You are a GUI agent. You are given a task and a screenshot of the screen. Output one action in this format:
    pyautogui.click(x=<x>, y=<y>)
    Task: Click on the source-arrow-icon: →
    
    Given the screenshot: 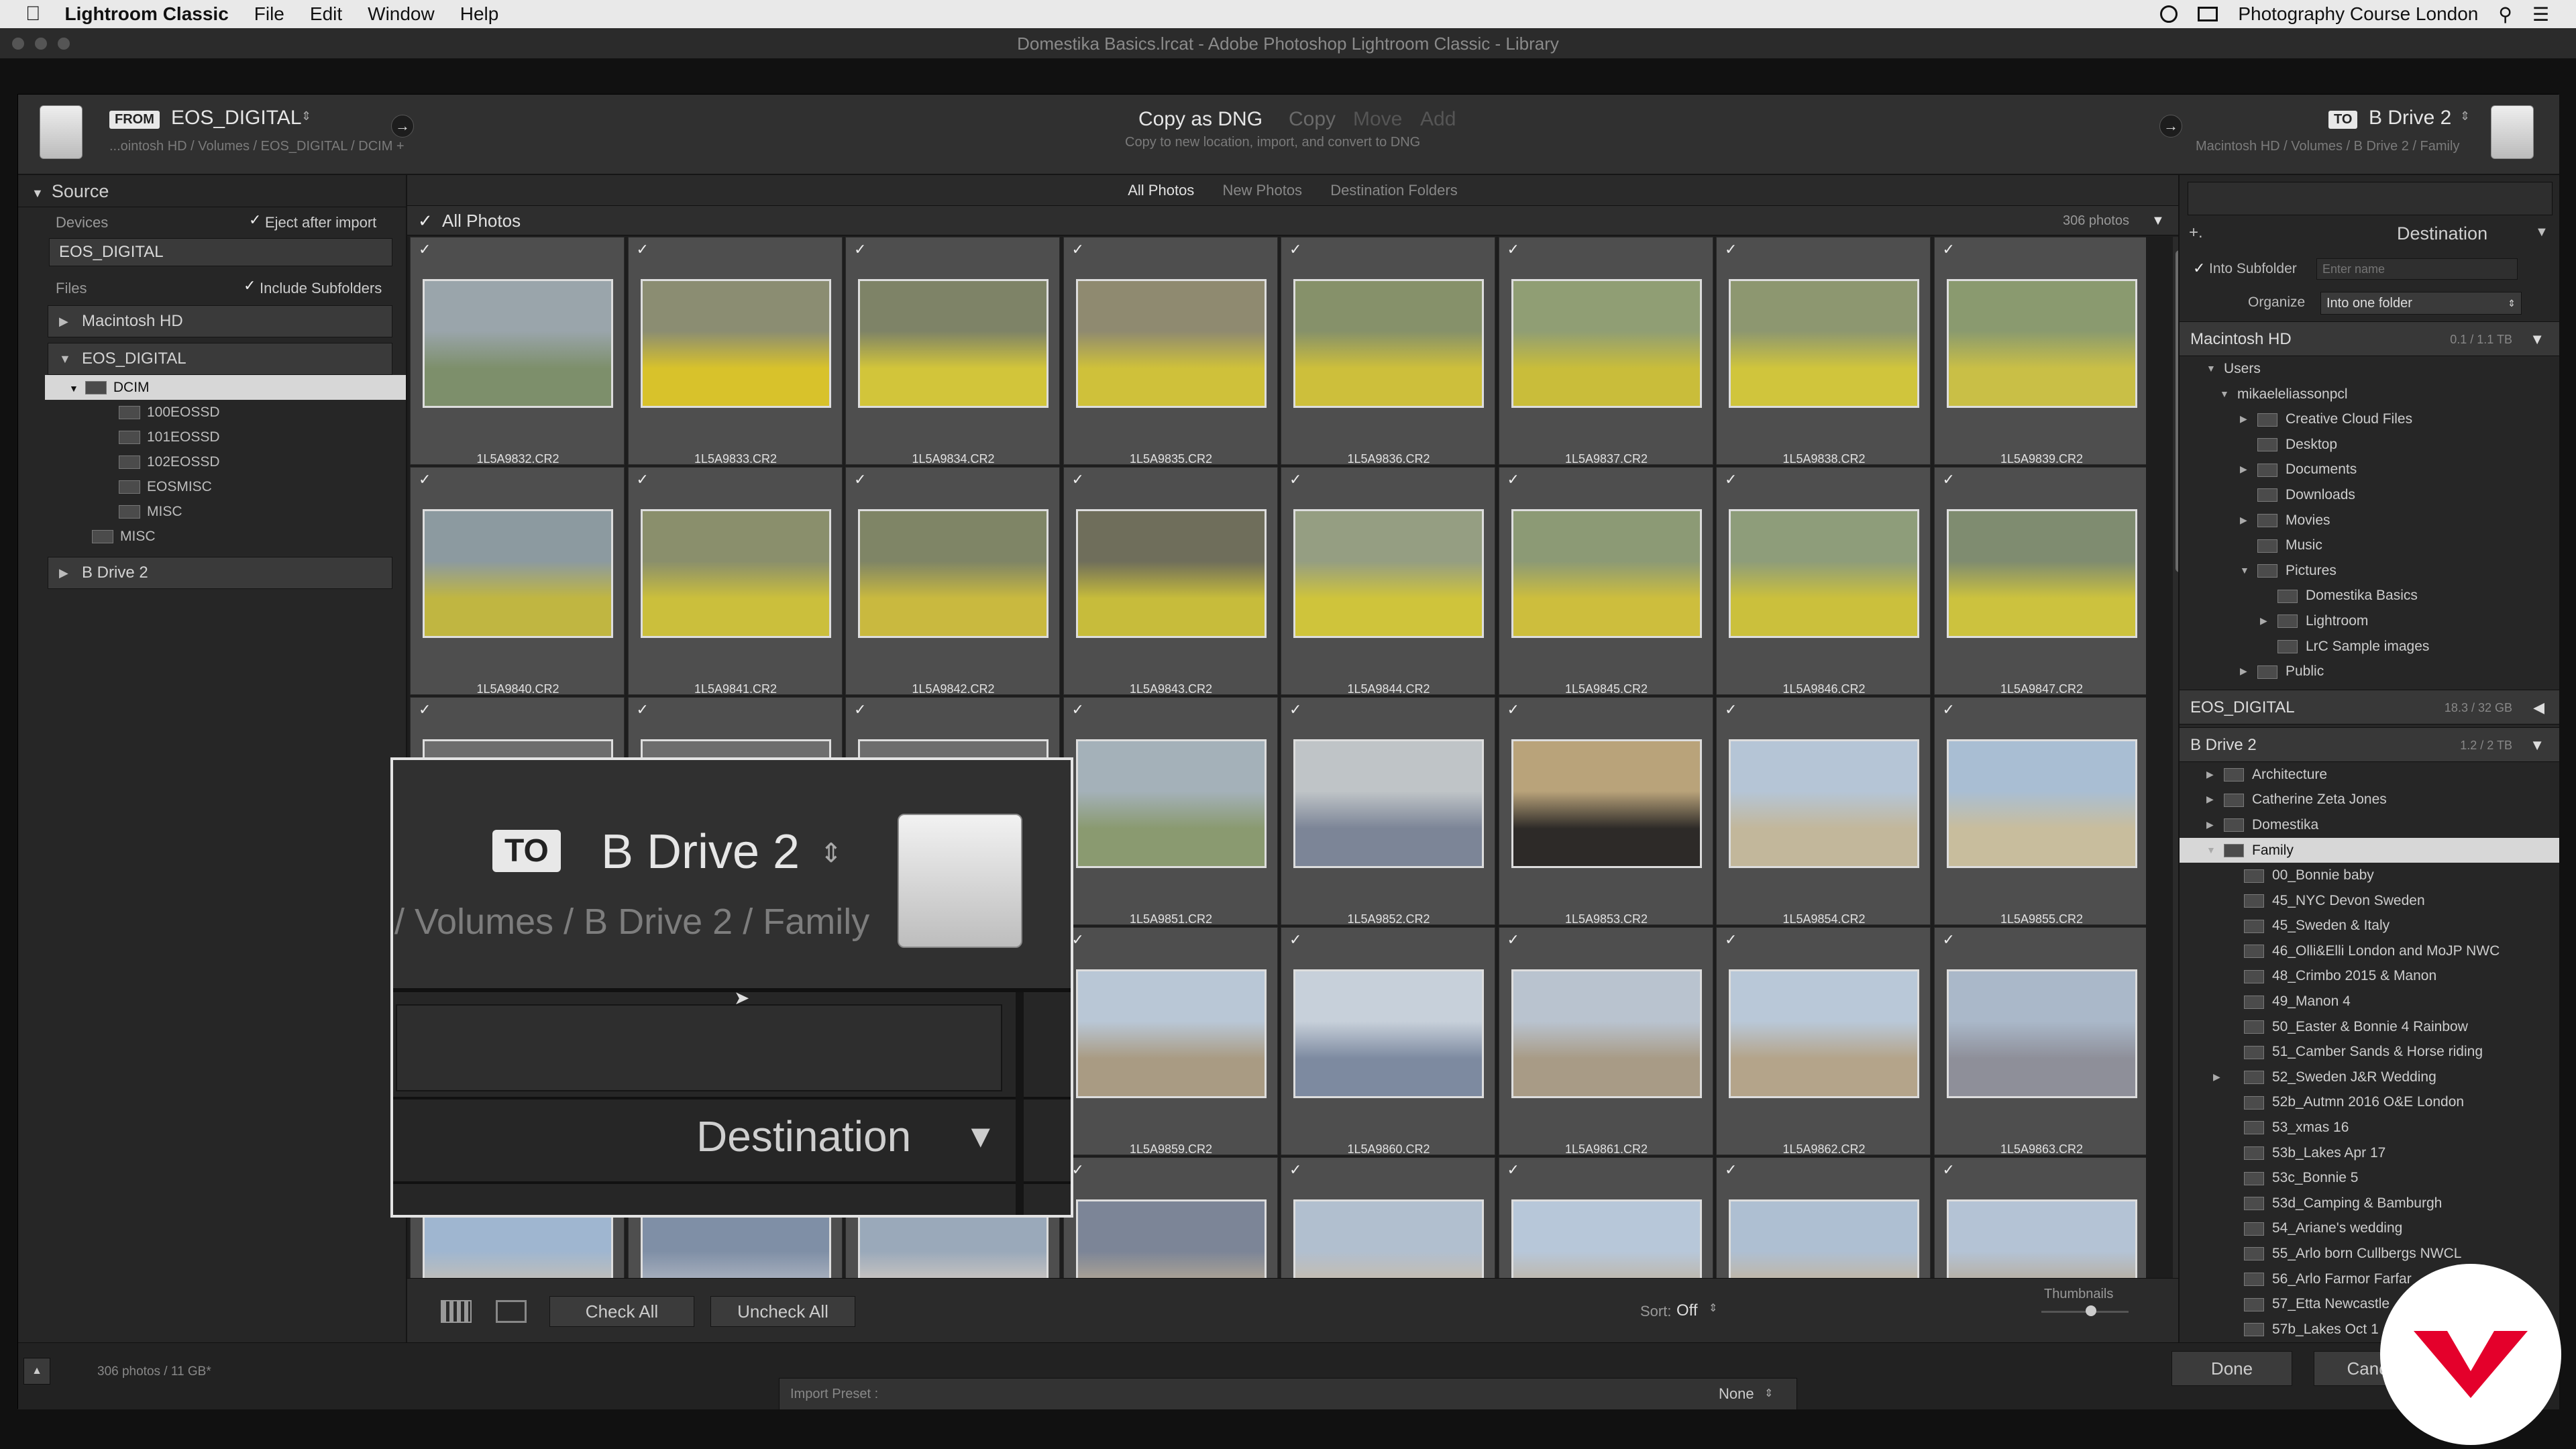 What is the action you would take?
    pyautogui.click(x=402, y=126)
    